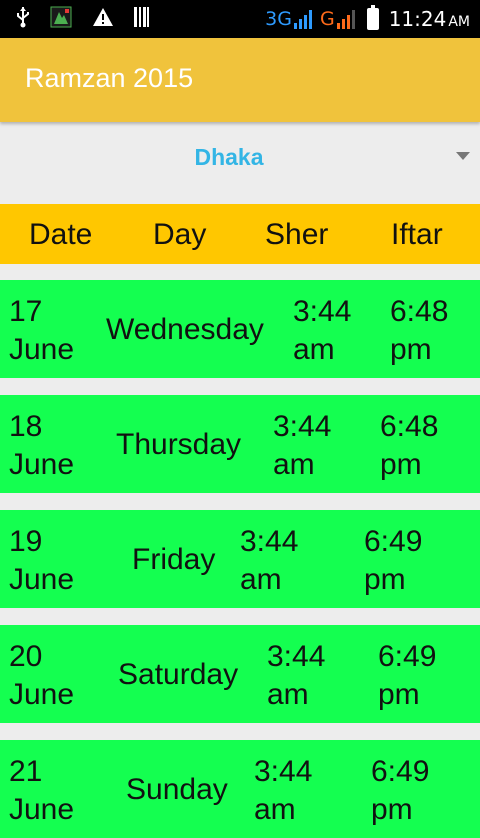 The image size is (480, 838). What do you see at coordinates (177, 789) in the screenshot?
I see `row-day: Sunday` at bounding box center [177, 789].